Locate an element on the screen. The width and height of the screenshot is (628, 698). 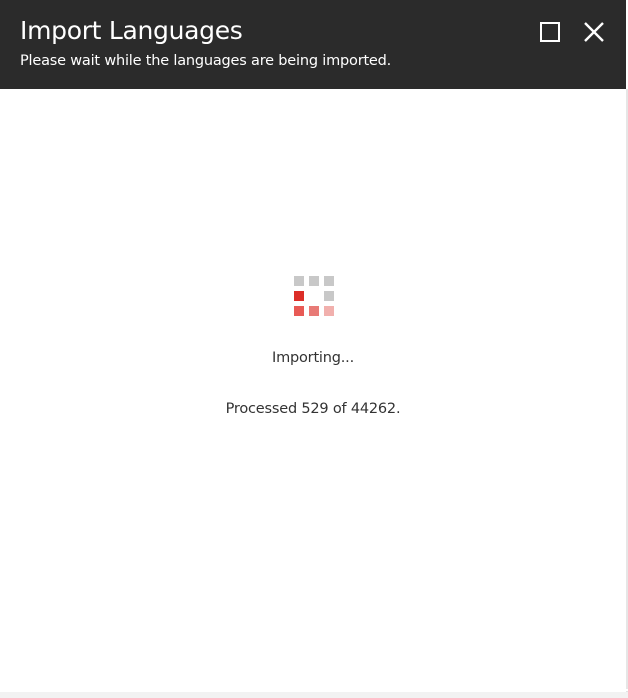
dialog-title: Import Languages is located at coordinates (131, 30).